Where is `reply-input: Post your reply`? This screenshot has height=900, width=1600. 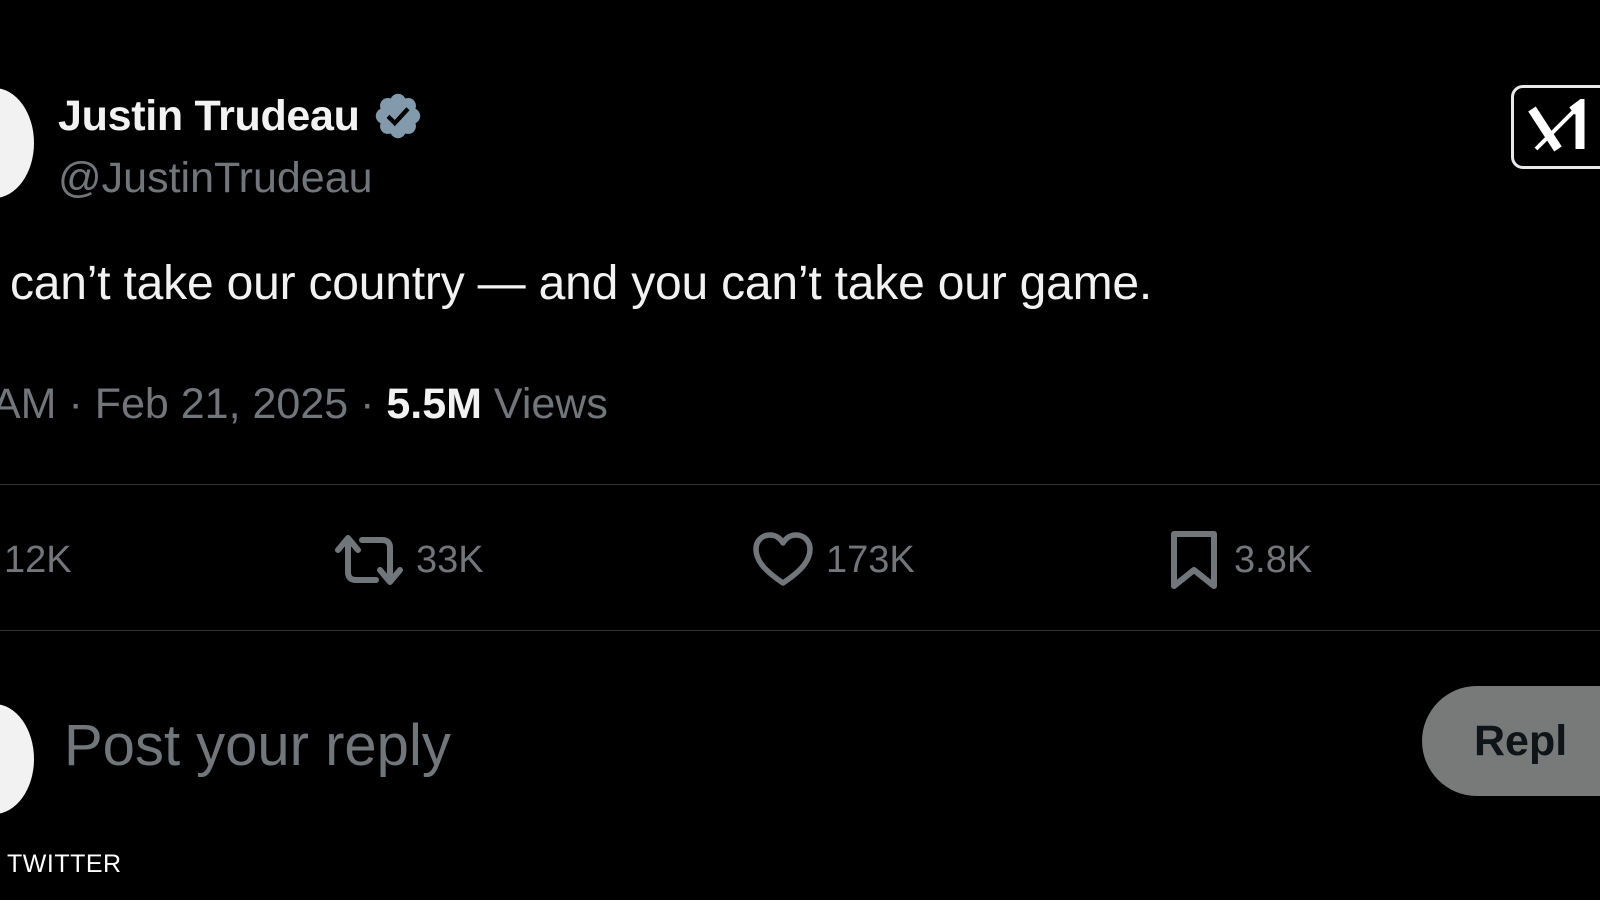 reply-input: Post your reply is located at coordinates (257, 745).